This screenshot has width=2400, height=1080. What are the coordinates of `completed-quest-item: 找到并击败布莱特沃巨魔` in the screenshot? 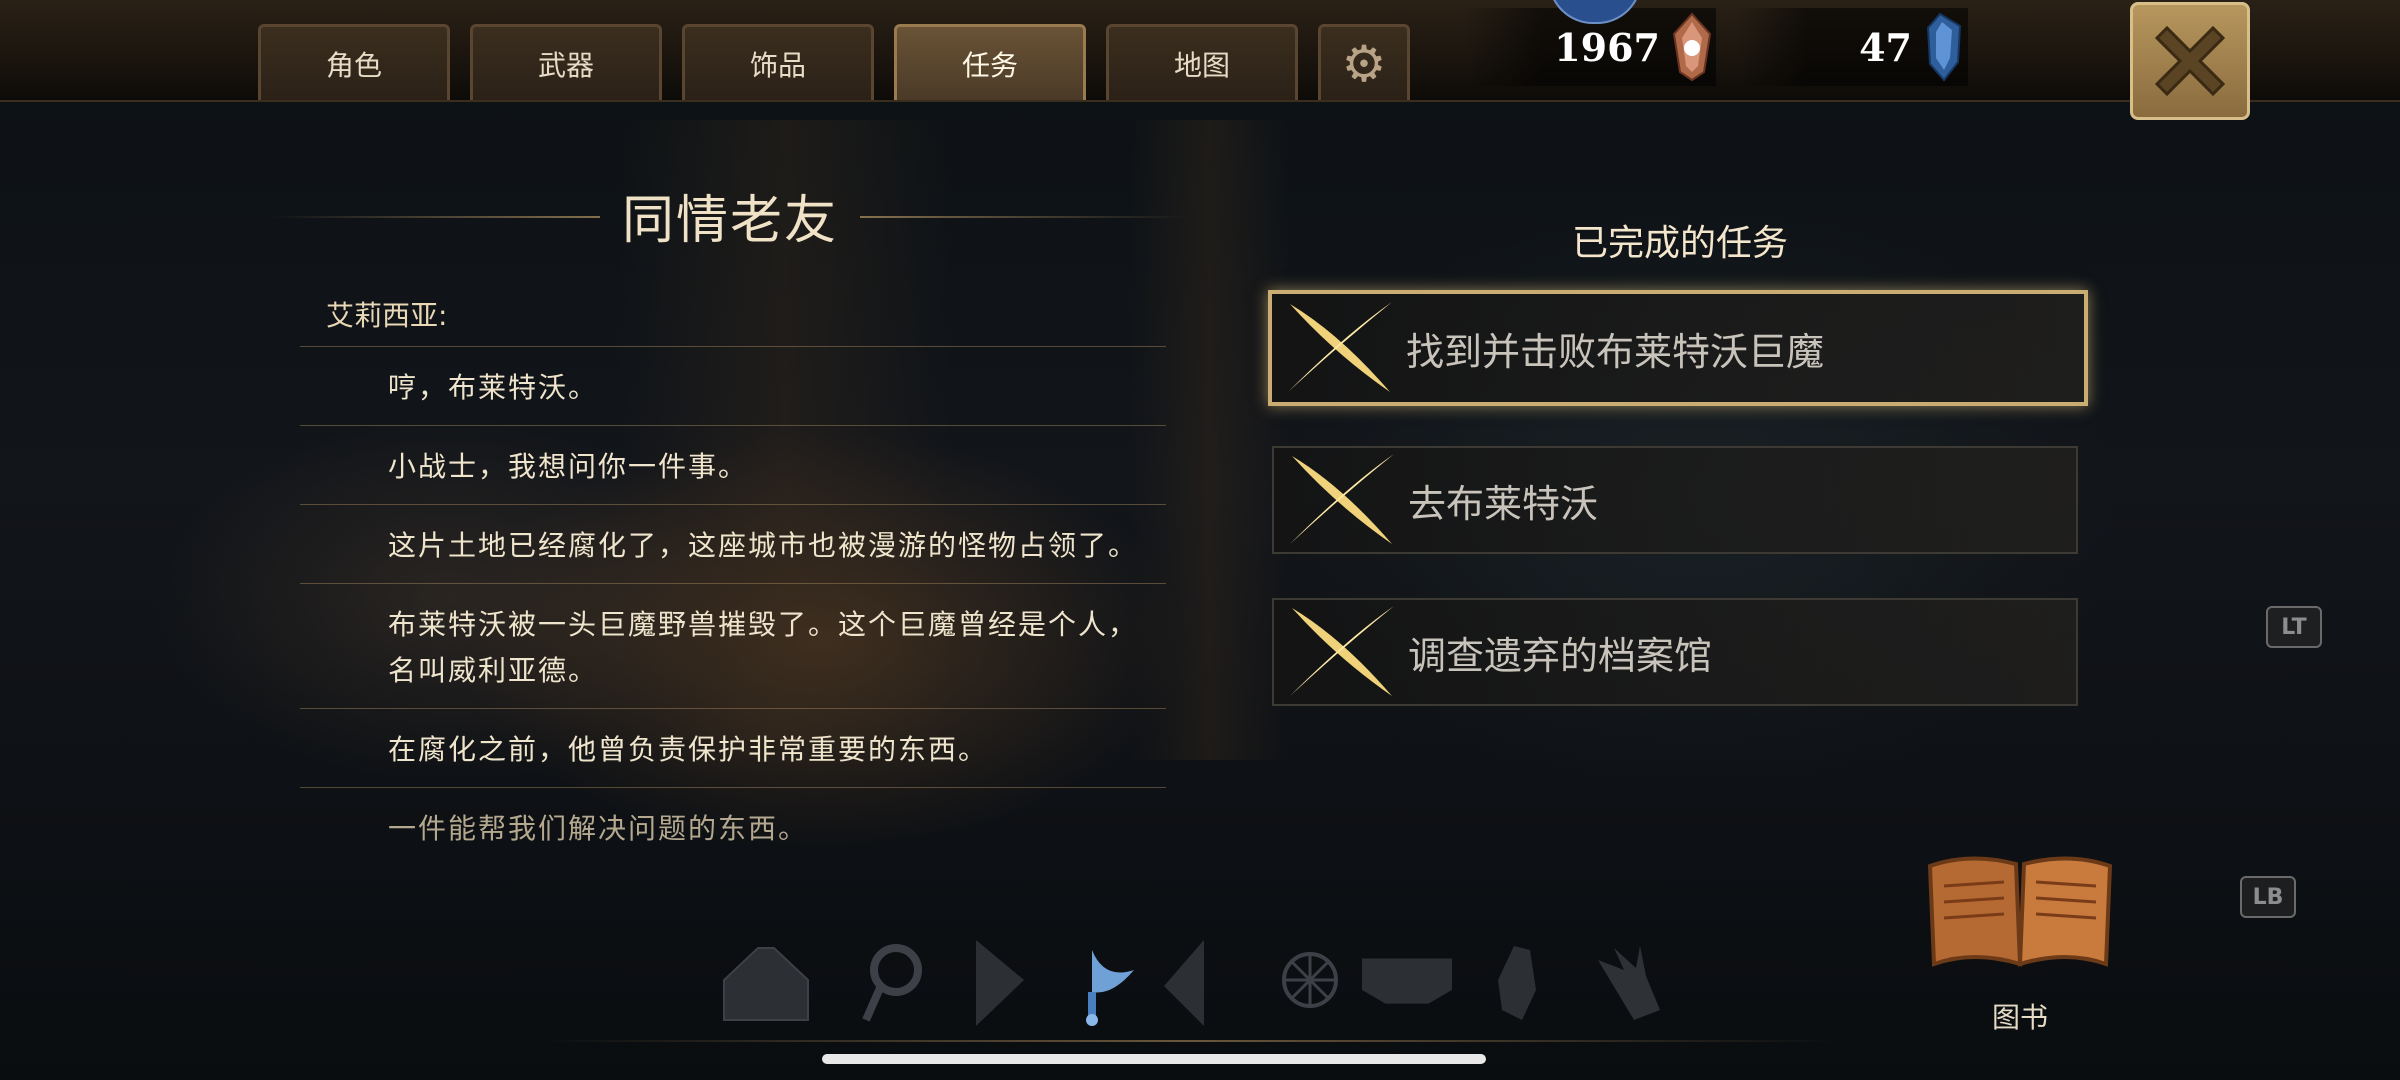 It's located at (1678, 348).